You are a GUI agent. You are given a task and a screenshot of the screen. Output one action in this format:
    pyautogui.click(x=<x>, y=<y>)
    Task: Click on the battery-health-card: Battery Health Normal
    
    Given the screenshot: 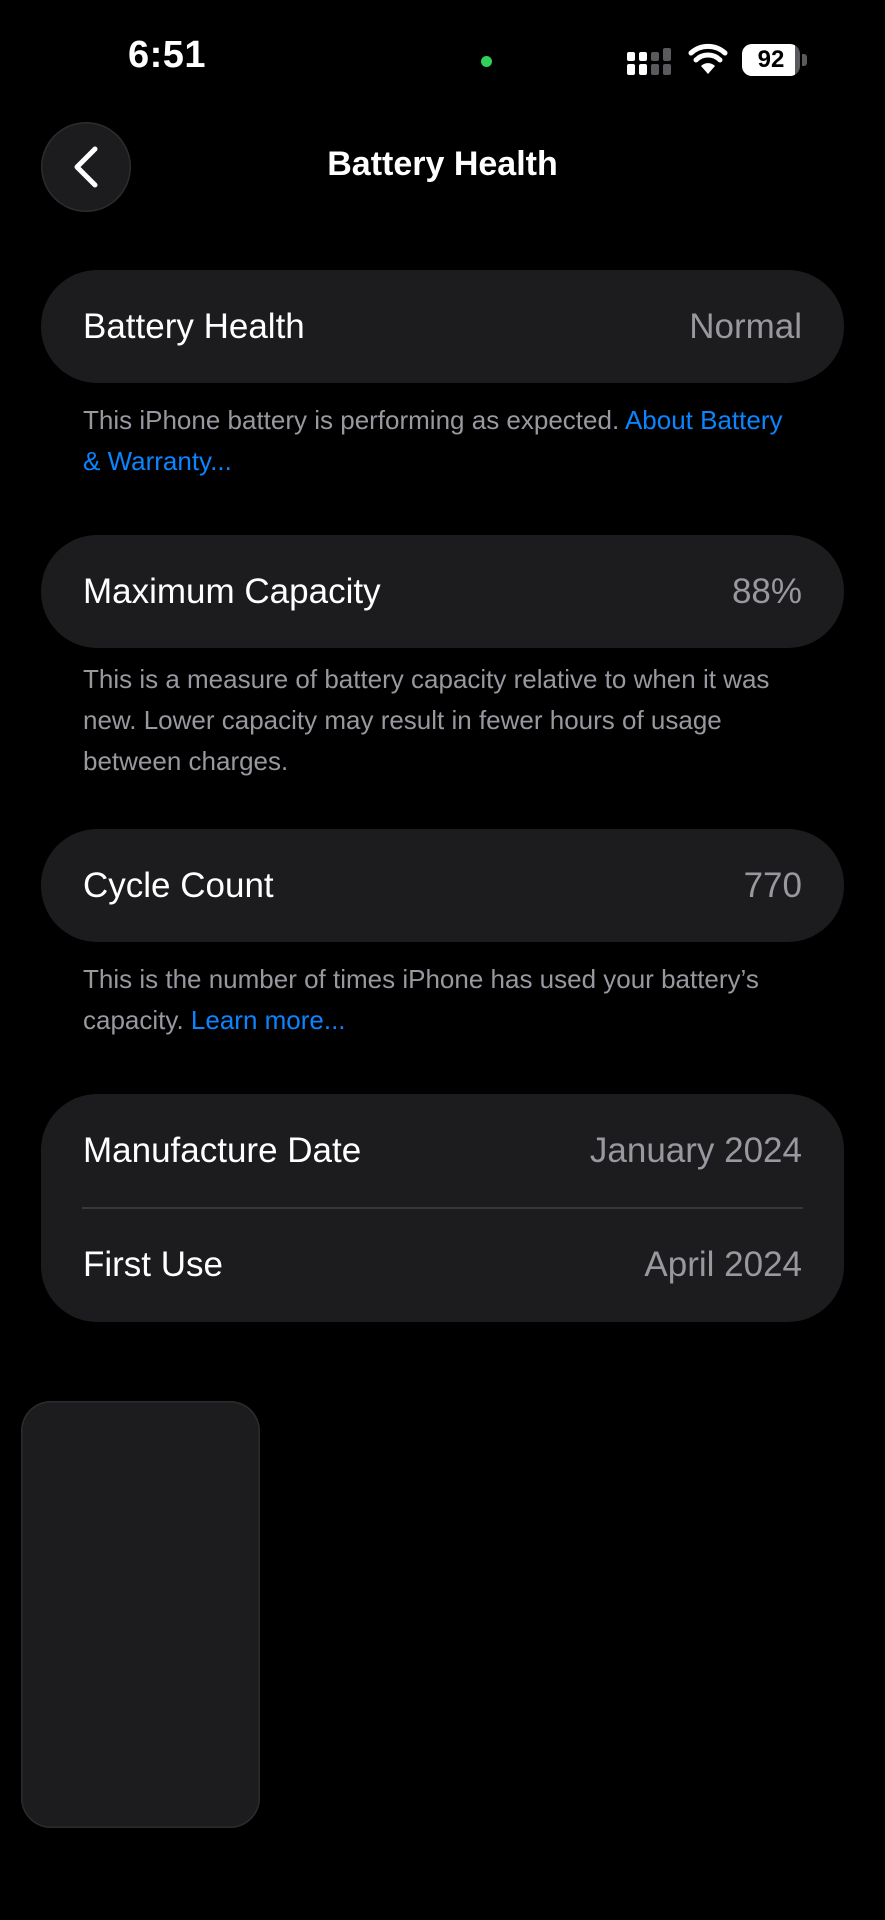 What is the action you would take?
    pyautogui.click(x=442, y=326)
    